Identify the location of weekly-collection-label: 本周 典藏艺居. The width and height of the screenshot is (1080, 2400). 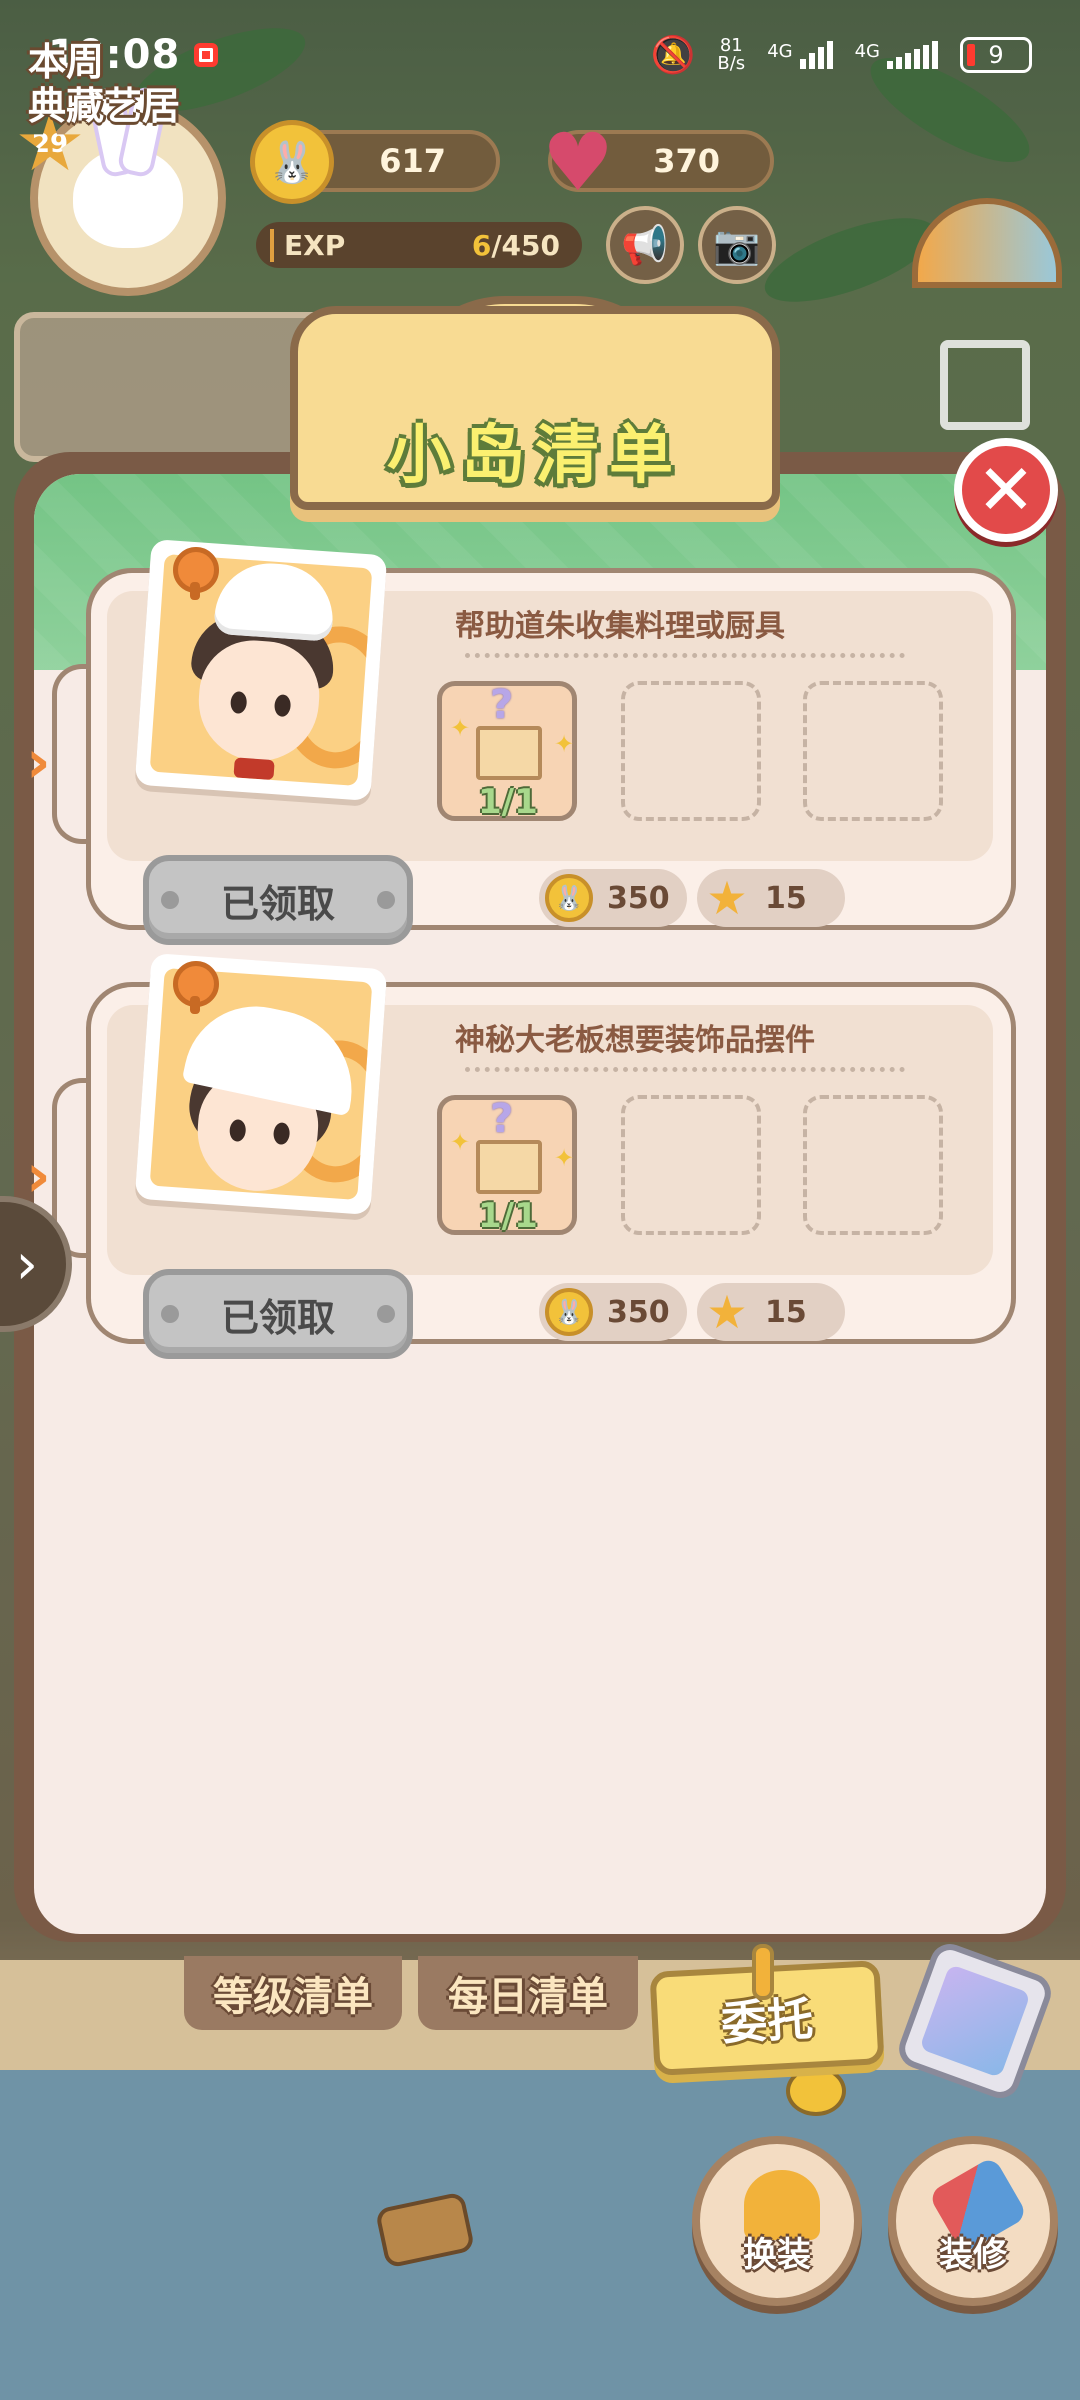
(104, 84).